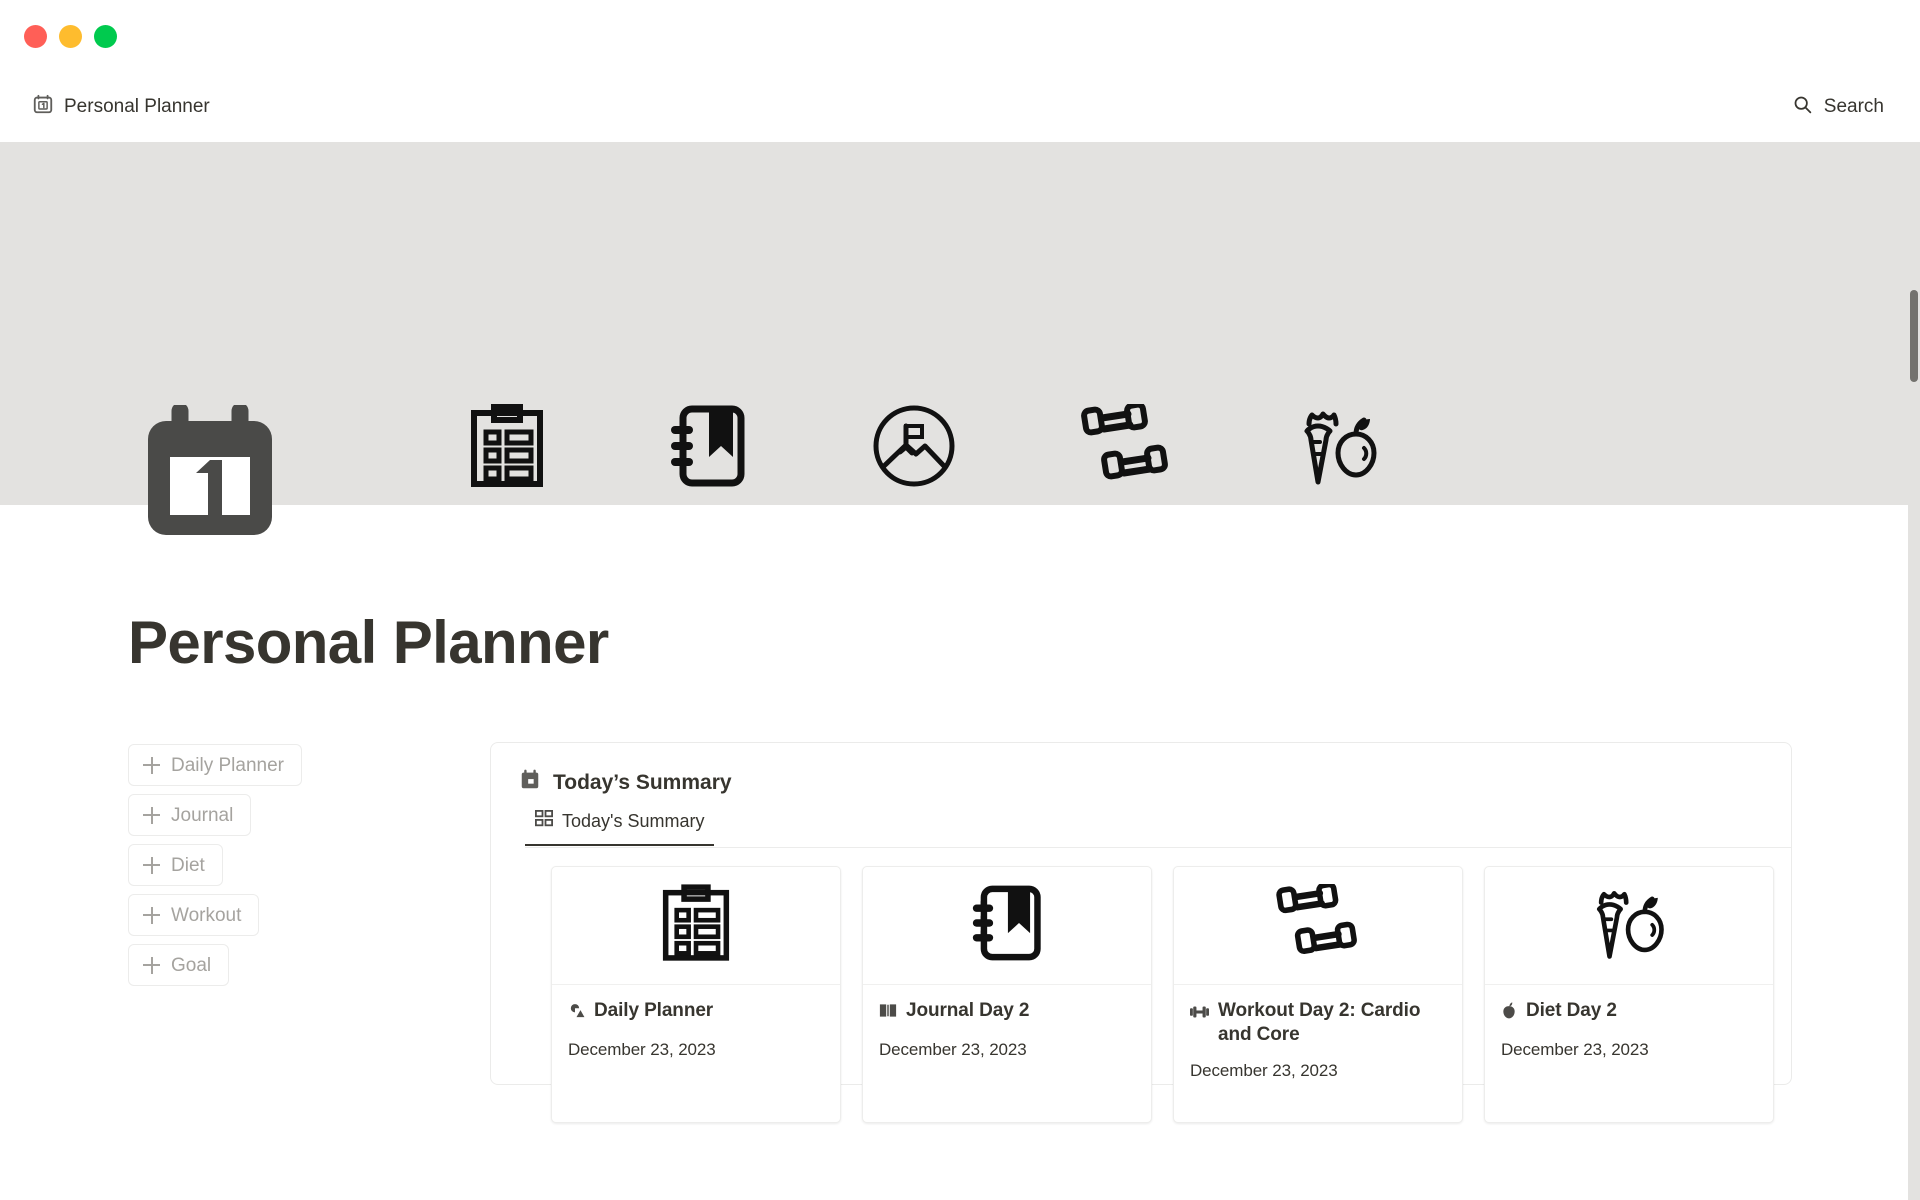 The image size is (1920, 1200). Describe the element at coordinates (188, 865) in the screenshot. I see `add-button-label: Diet` at that location.